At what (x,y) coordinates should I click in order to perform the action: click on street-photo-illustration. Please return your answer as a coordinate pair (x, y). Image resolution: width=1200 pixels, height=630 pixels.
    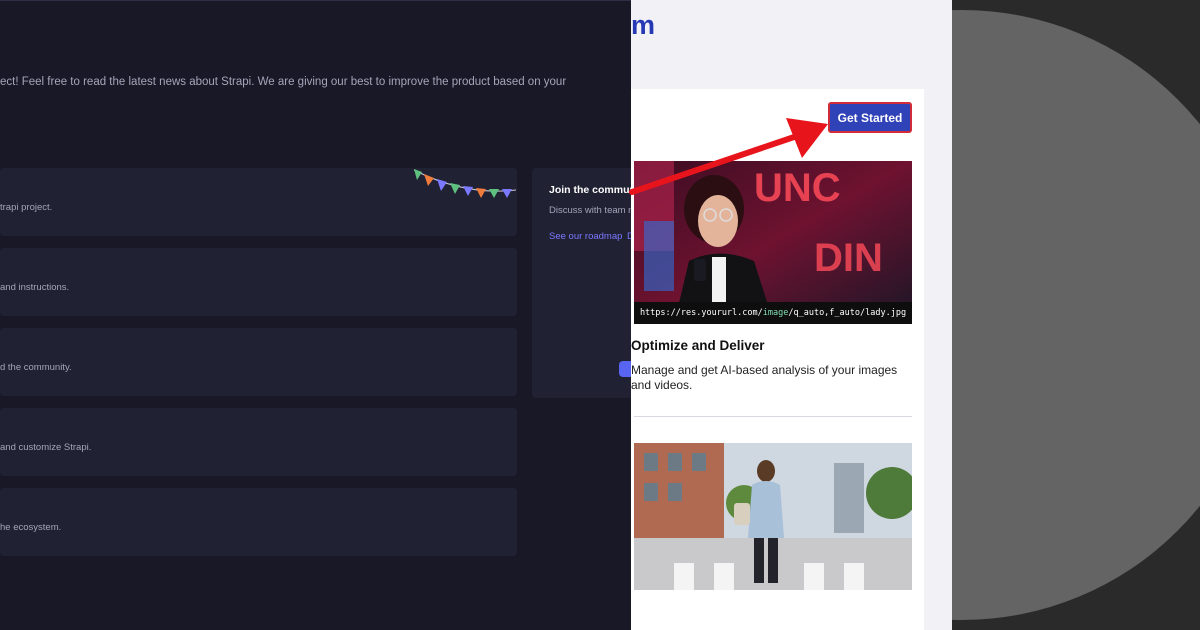
    Looking at the image, I should click on (773, 516).